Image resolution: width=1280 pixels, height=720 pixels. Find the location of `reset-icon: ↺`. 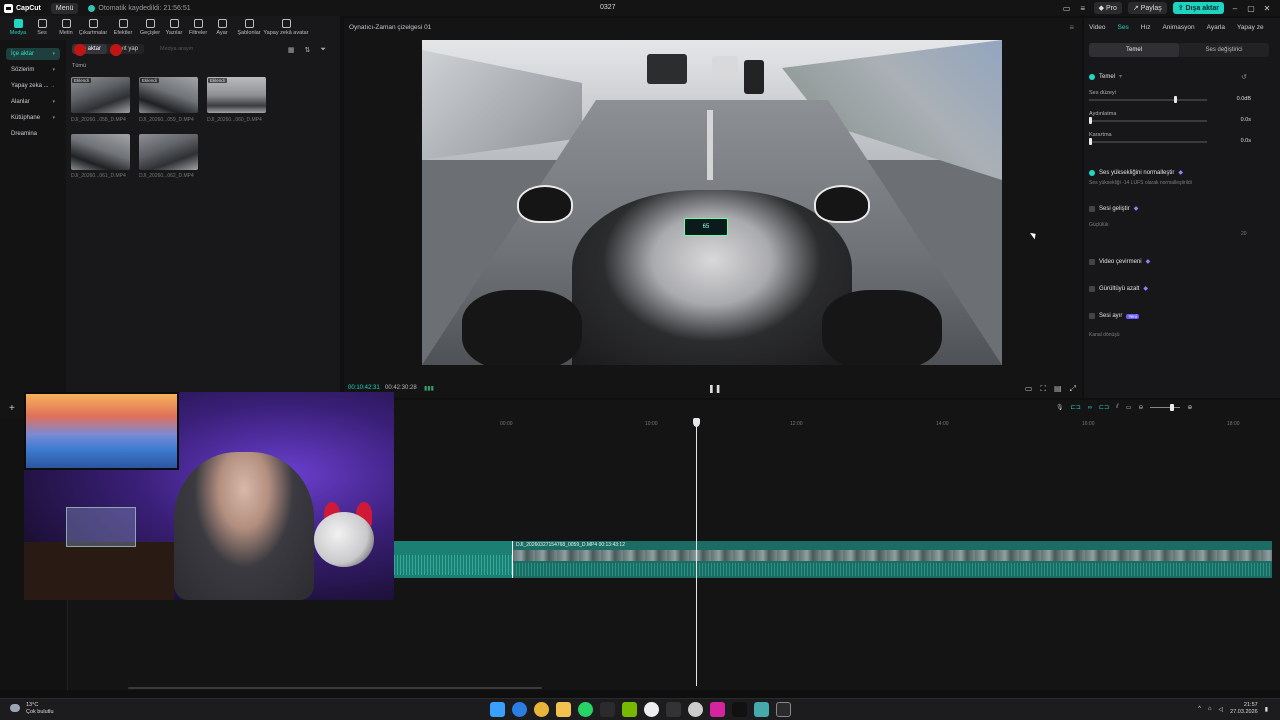

reset-icon: ↺ is located at coordinates (1244, 77).